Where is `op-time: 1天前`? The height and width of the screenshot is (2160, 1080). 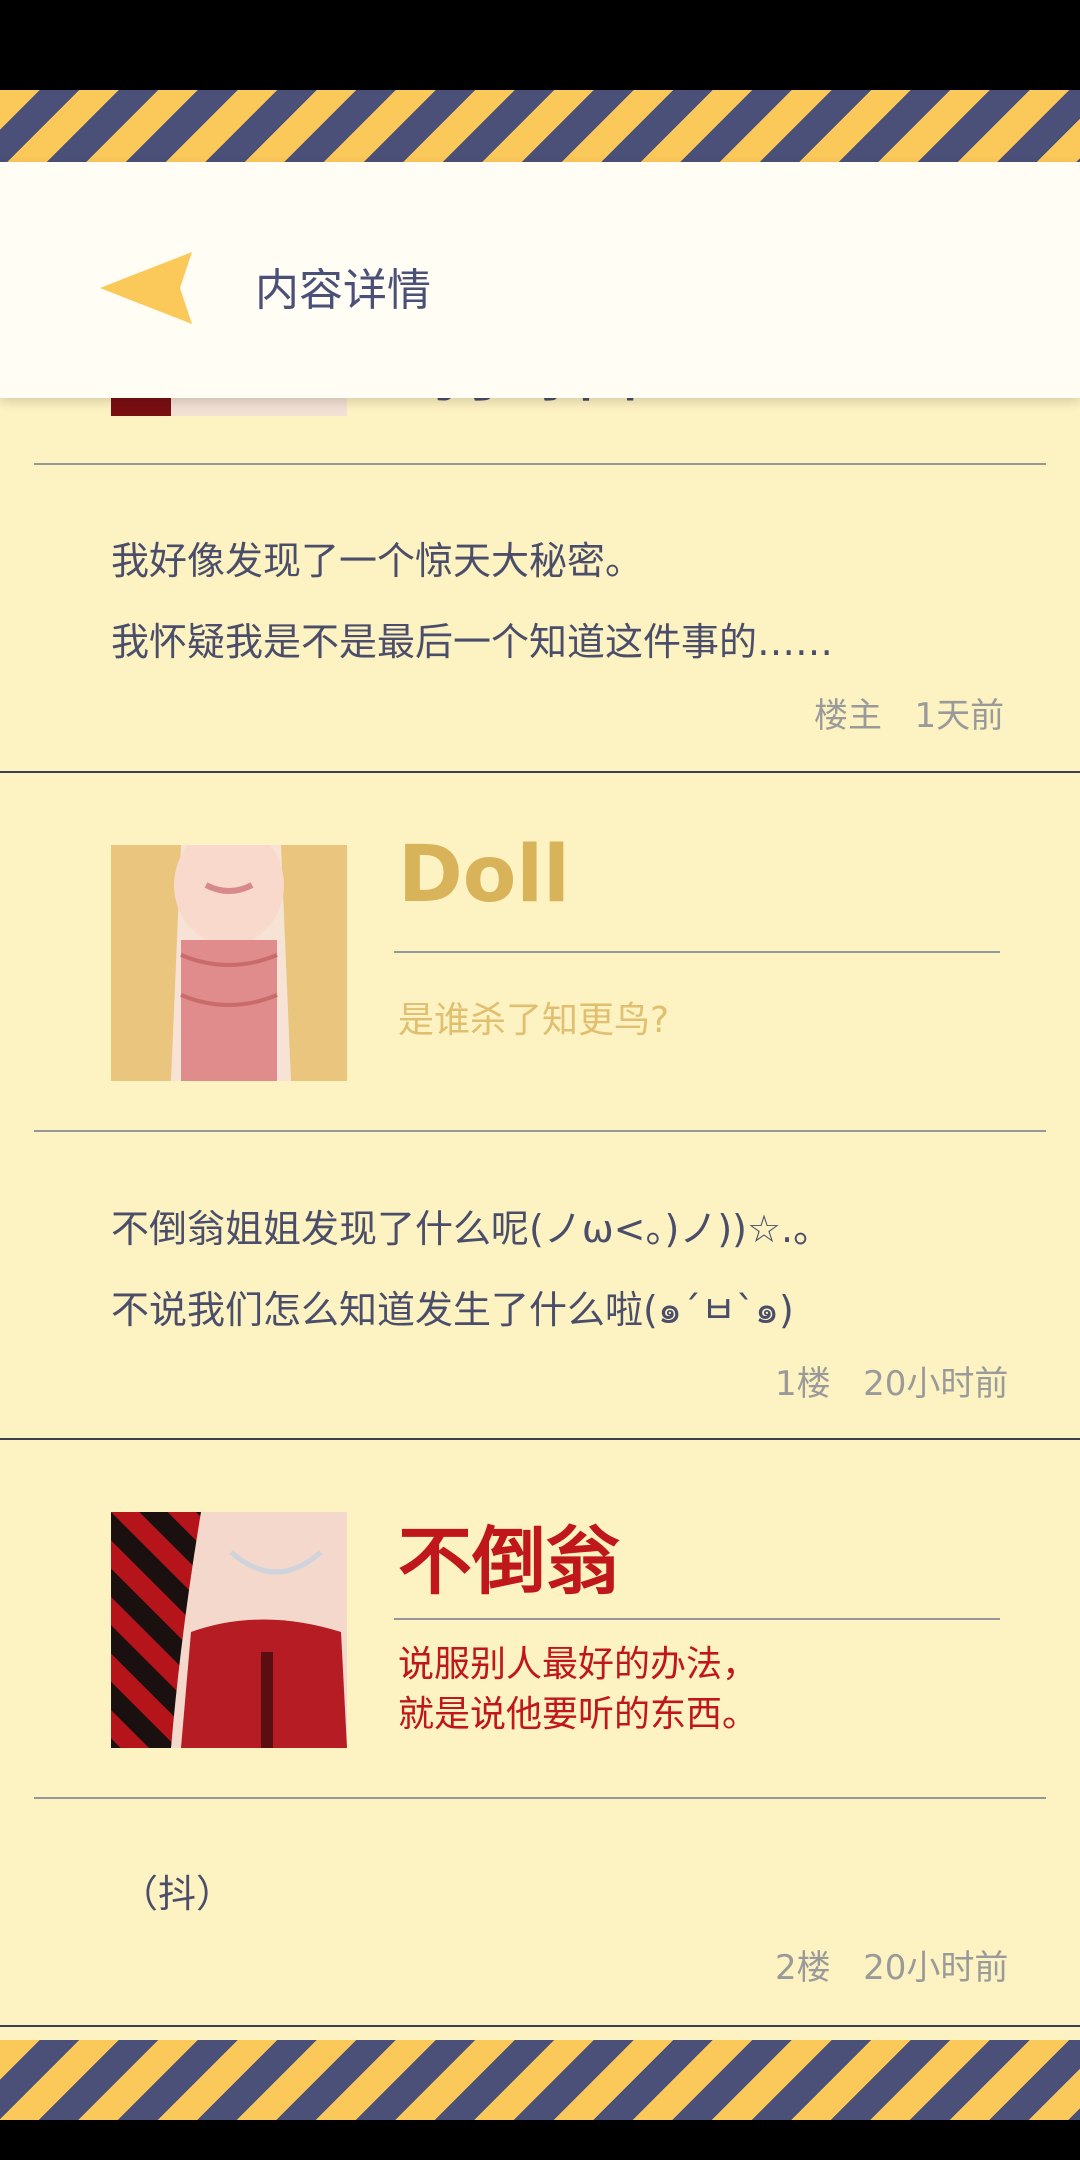
op-time: 1天前 is located at coordinates (959, 716).